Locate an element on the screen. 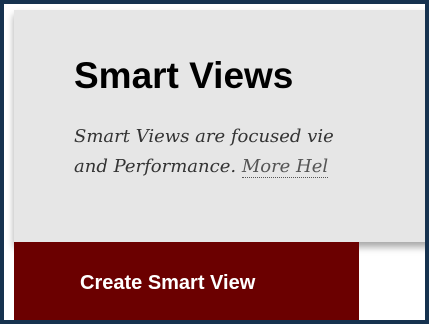 The image size is (429, 324). description-line-2: and Performance. More Hel is located at coordinates (249, 167).